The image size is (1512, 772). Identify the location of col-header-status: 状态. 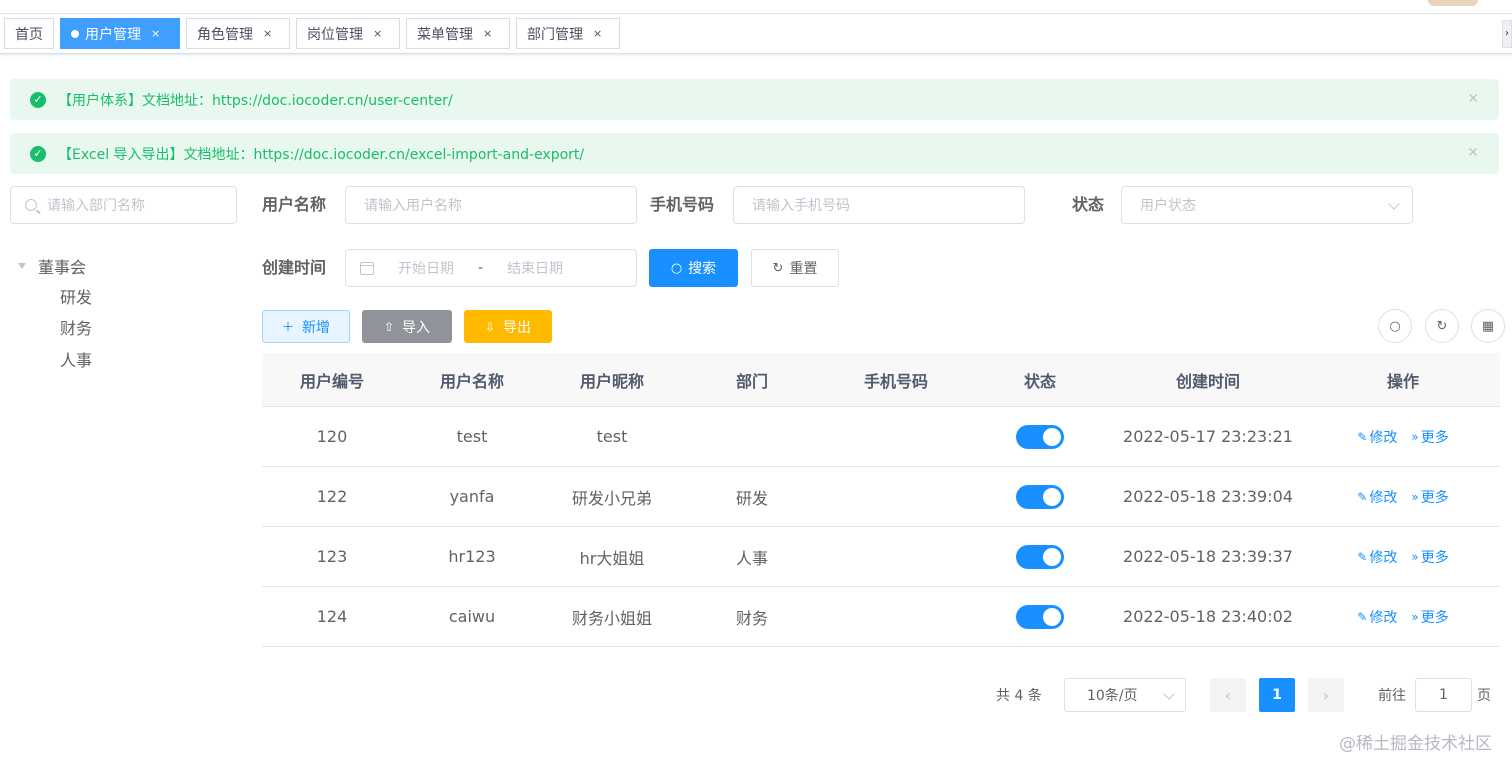
(1040, 379).